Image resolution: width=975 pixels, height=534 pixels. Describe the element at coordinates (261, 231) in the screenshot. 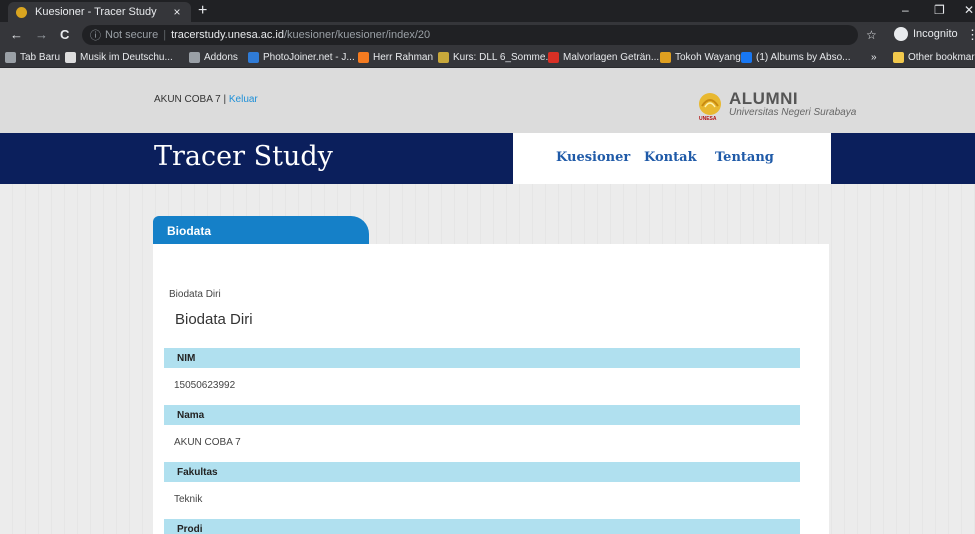

I see `tab-biodata: Biodata` at that location.